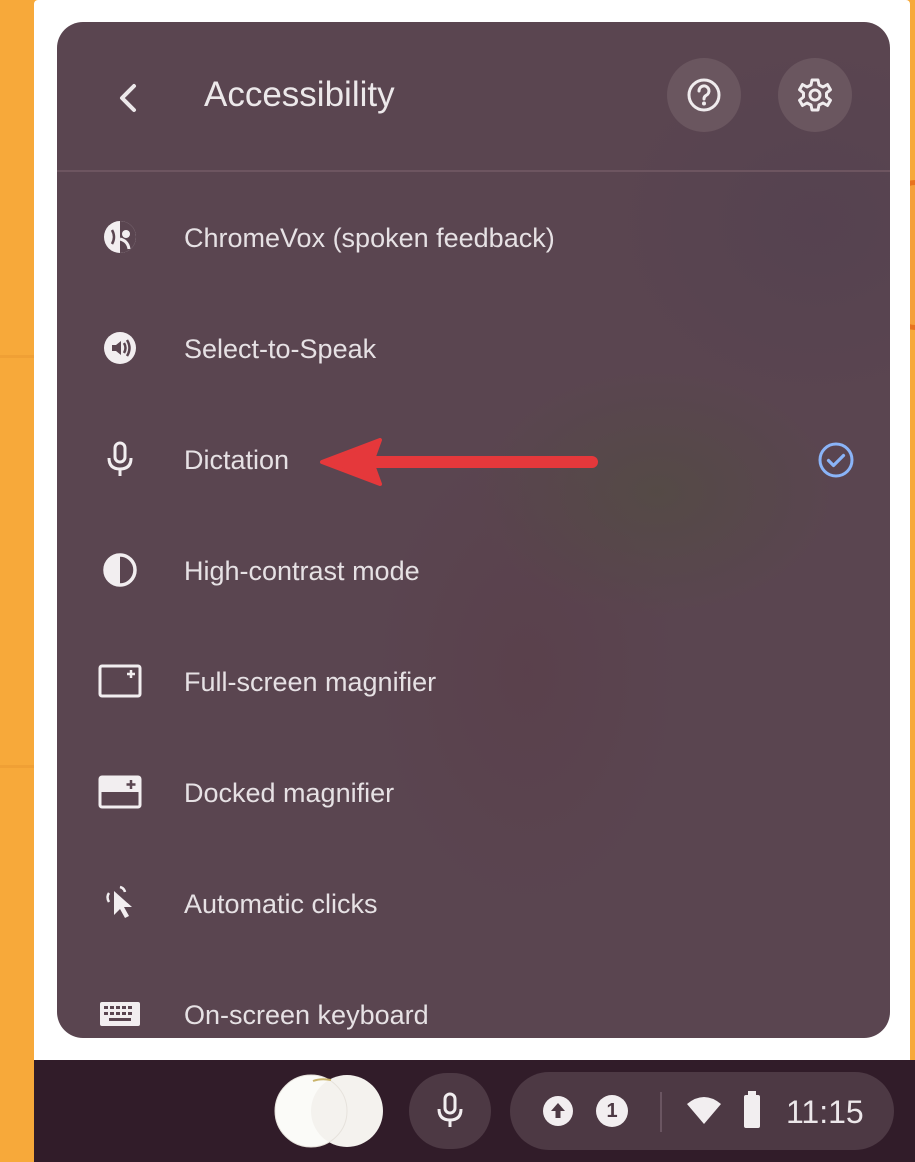 The height and width of the screenshot is (1162, 915). I want to click on notification-count-badge: 1, so click(612, 1111).